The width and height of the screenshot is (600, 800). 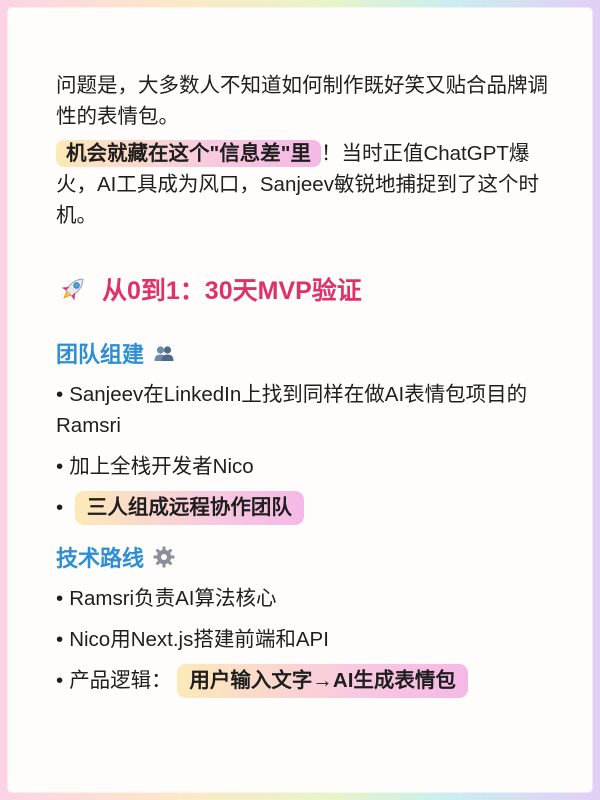 I want to click on team-title: 团队组建, so click(x=100, y=354).